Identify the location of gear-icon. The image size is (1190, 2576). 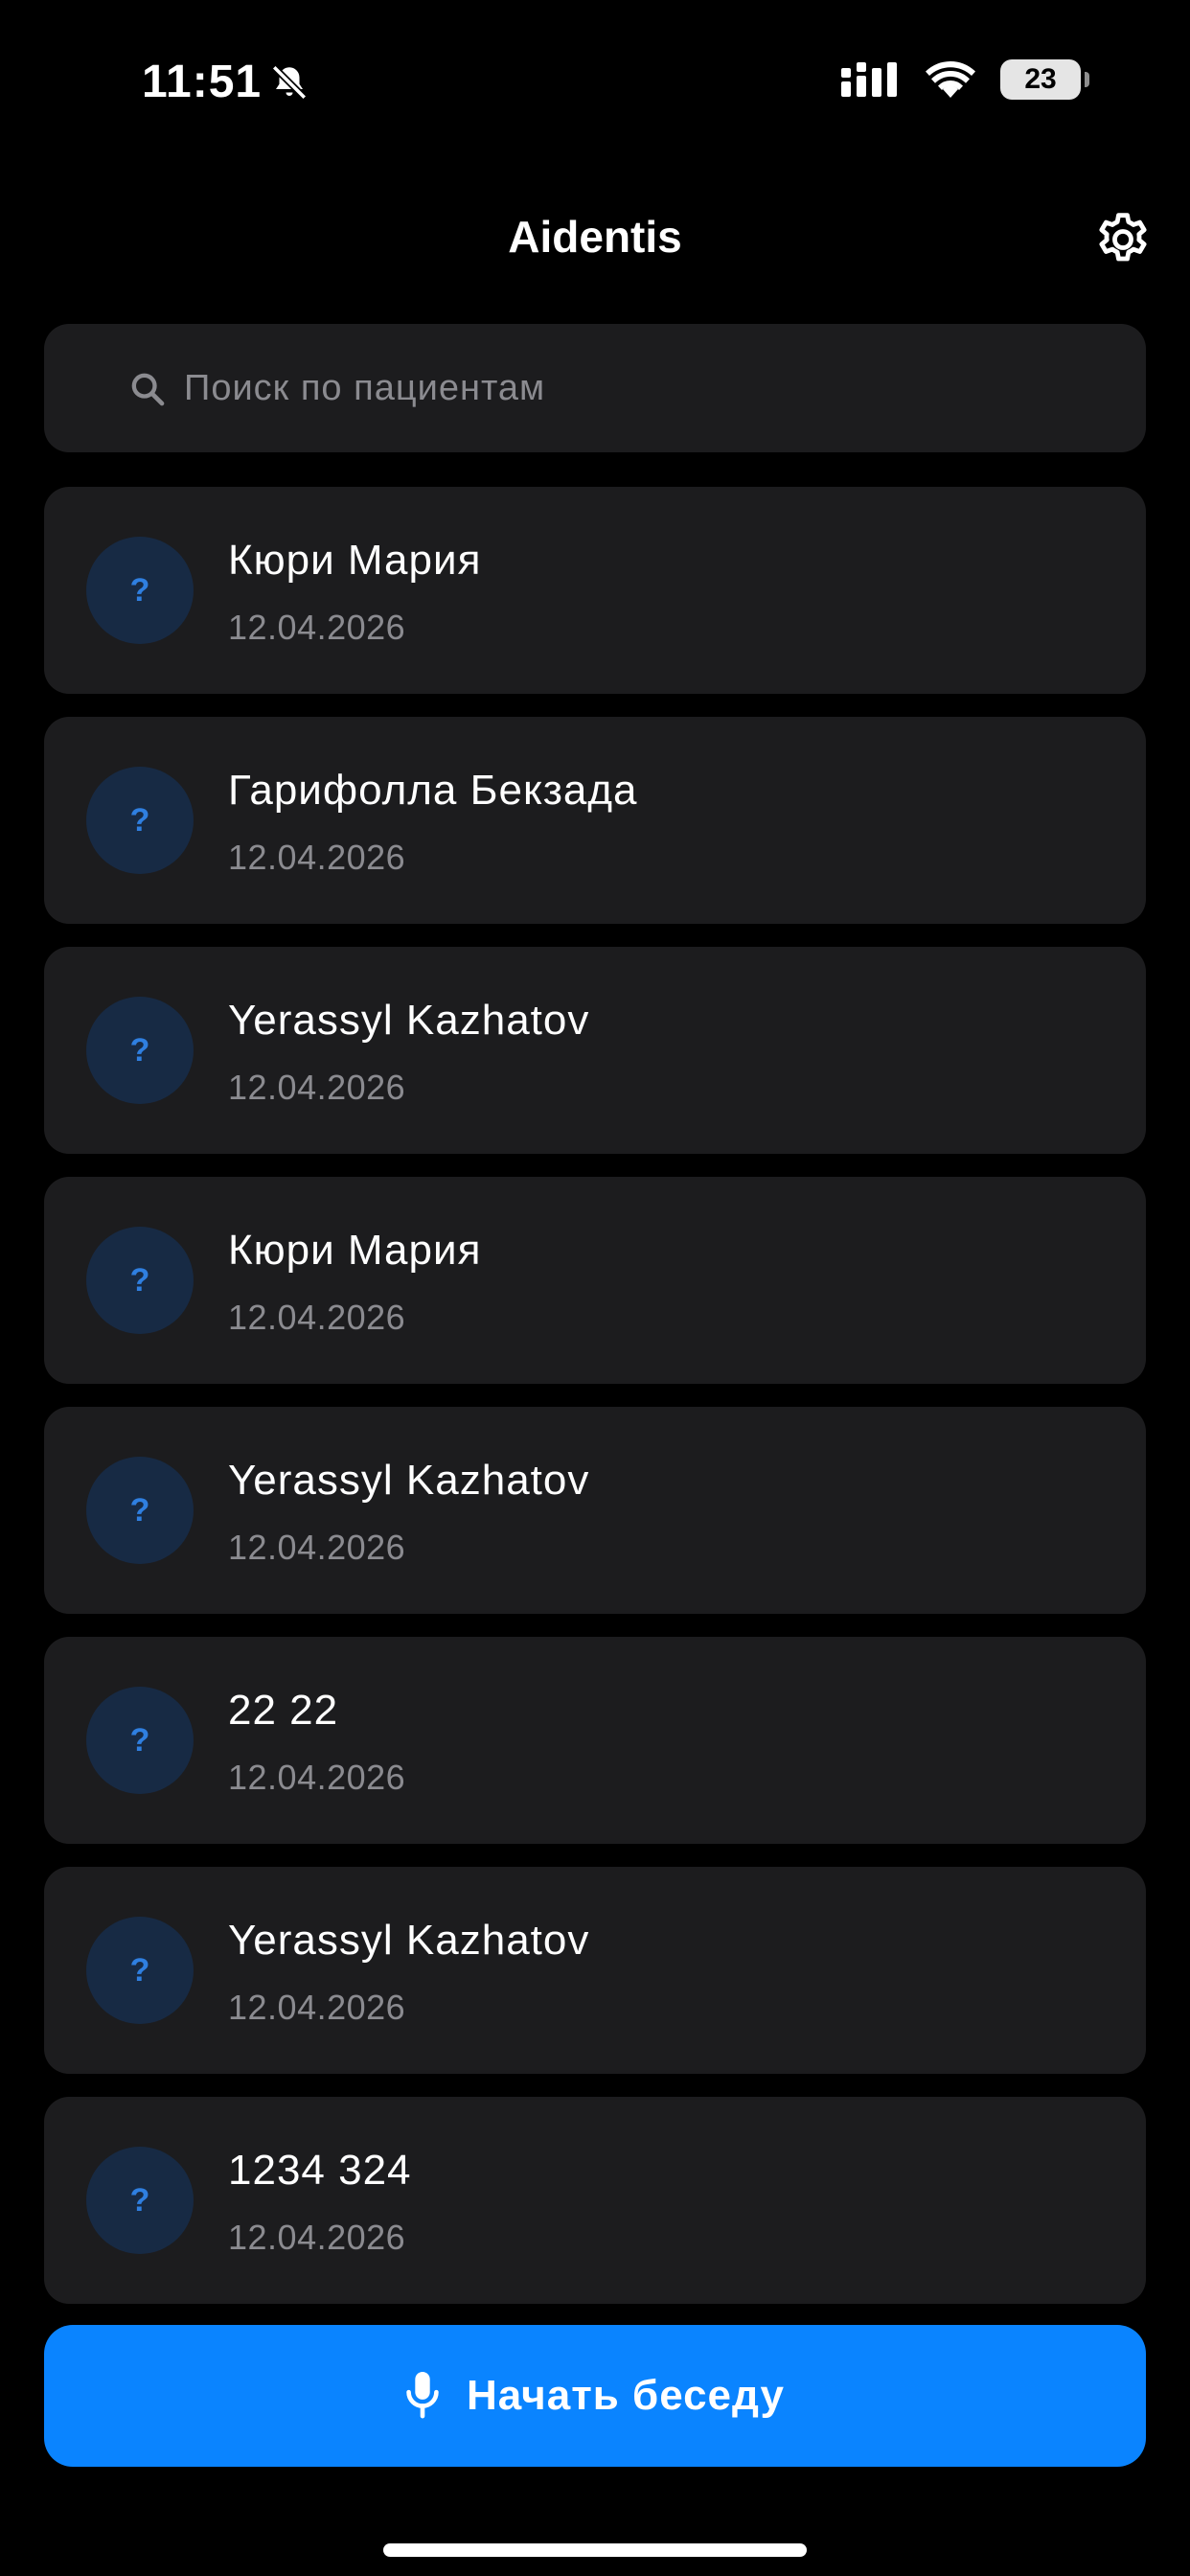
(1123, 239).